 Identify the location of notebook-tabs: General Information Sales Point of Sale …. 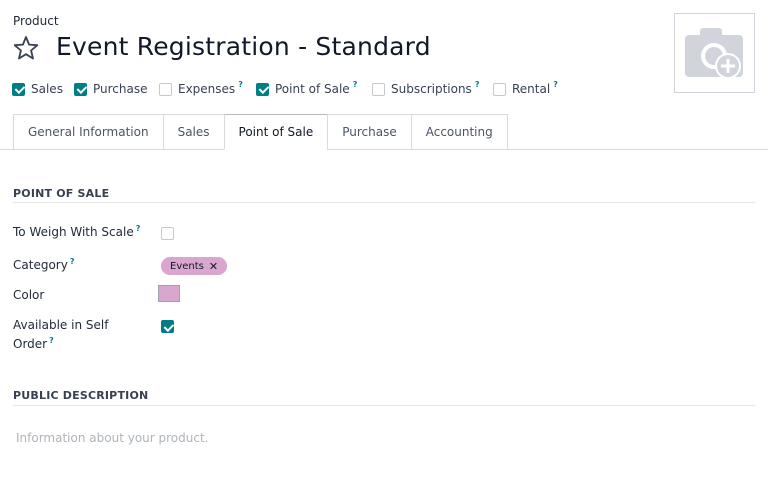
(260, 132).